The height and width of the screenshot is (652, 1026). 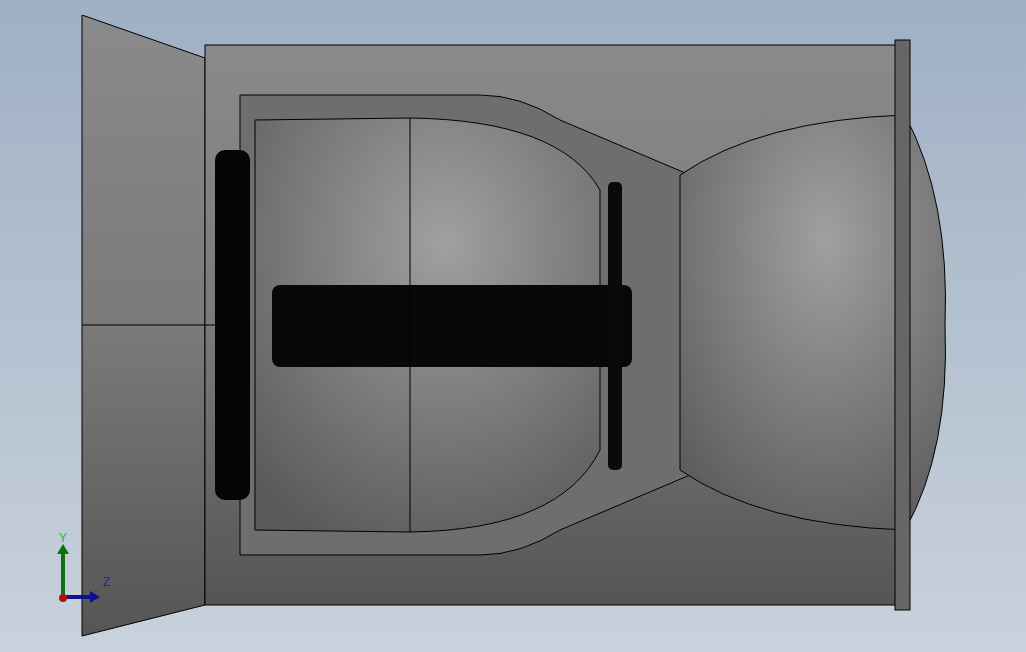 I want to click on z-axis-label: Z, so click(x=107, y=582).